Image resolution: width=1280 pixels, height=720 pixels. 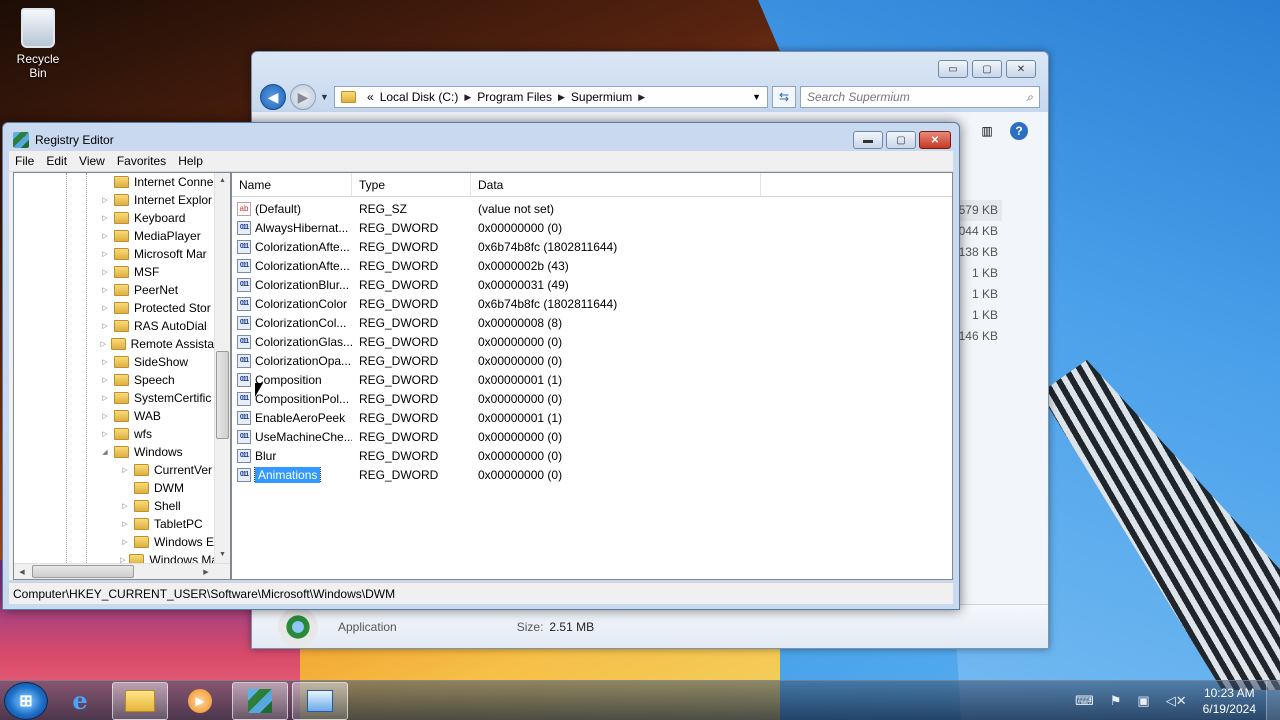 What do you see at coordinates (935, 140) in the screenshot?
I see `close-button: ✕` at bounding box center [935, 140].